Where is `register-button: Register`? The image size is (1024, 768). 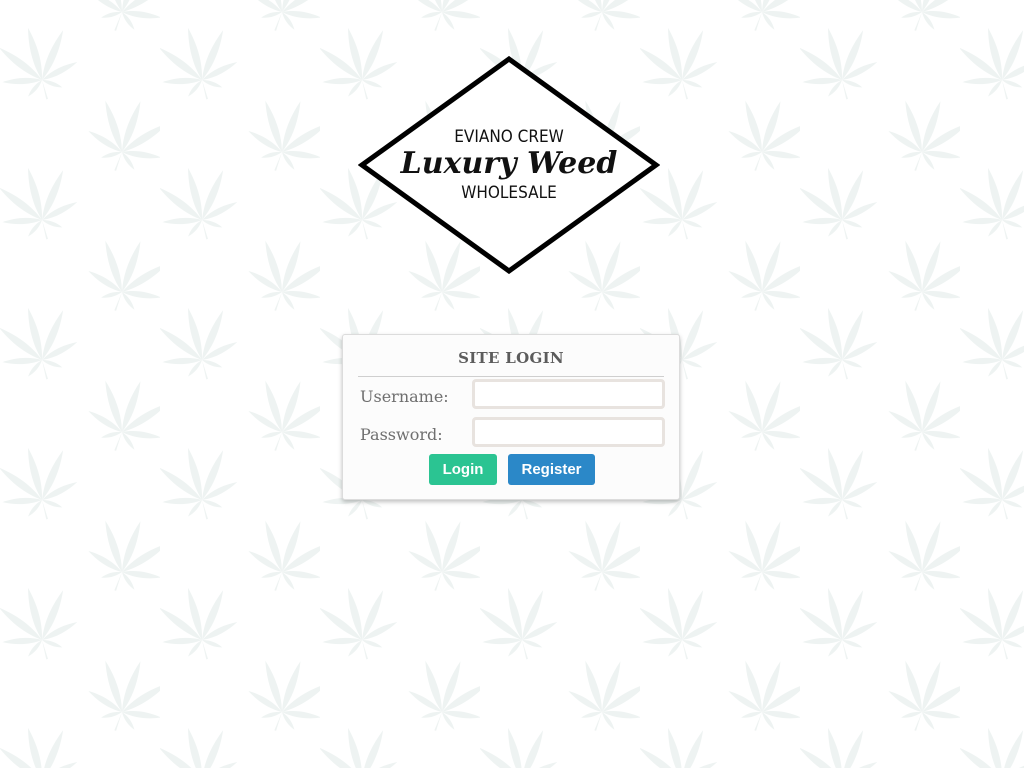 register-button: Register is located at coordinates (551, 469).